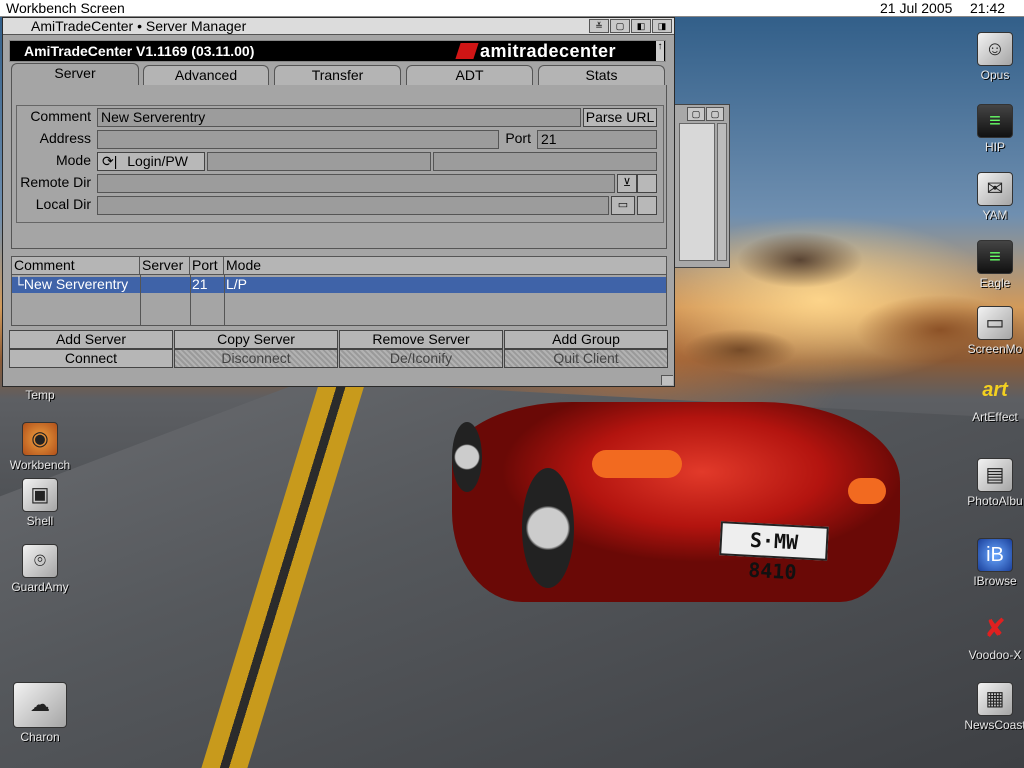 This screenshot has width=1024, height=768. What do you see at coordinates (995, 699) in the screenshot?
I see `newspaper-icon: ▦` at bounding box center [995, 699].